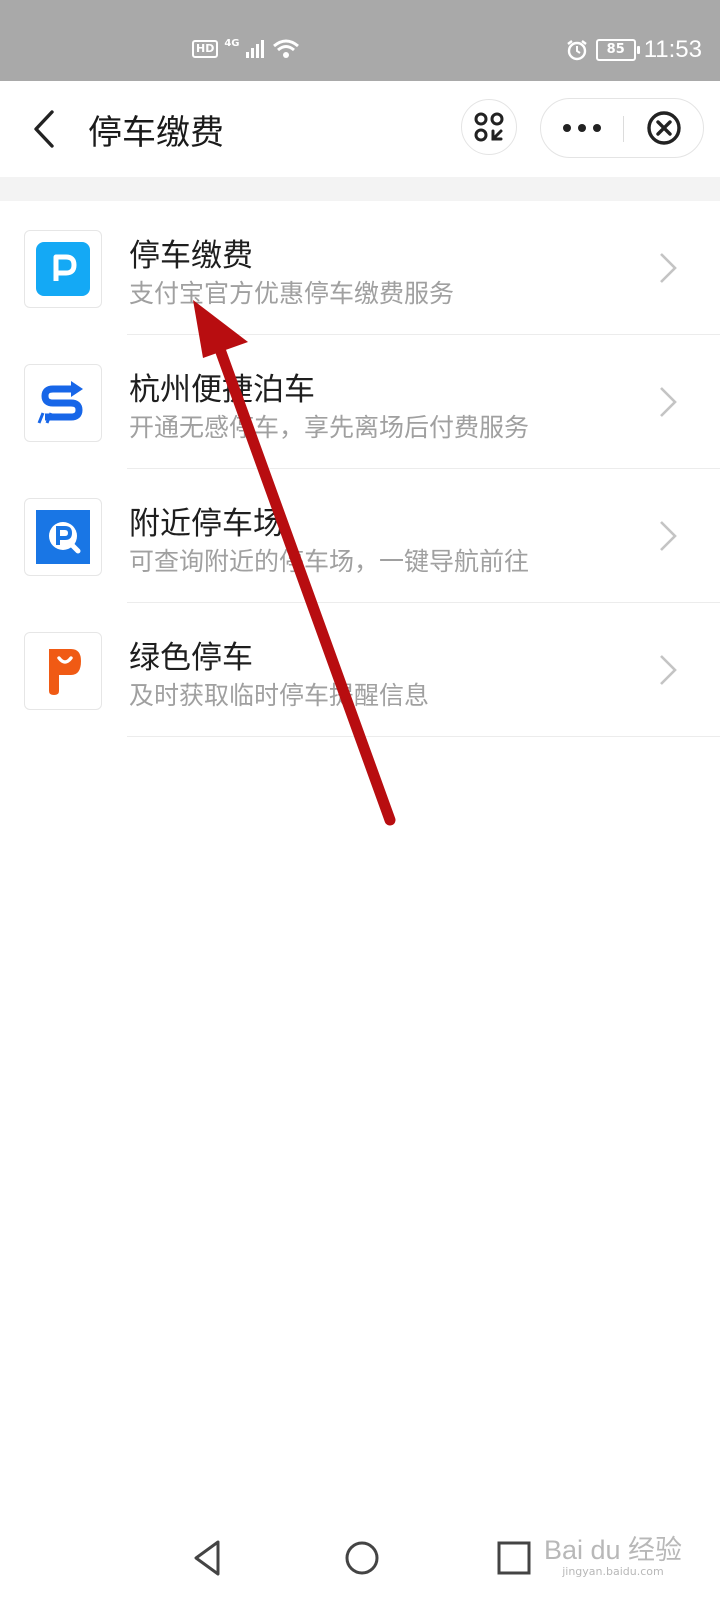 The image size is (720, 1600). Describe the element at coordinates (254, 48) in the screenshot. I see `signal-icon` at that location.